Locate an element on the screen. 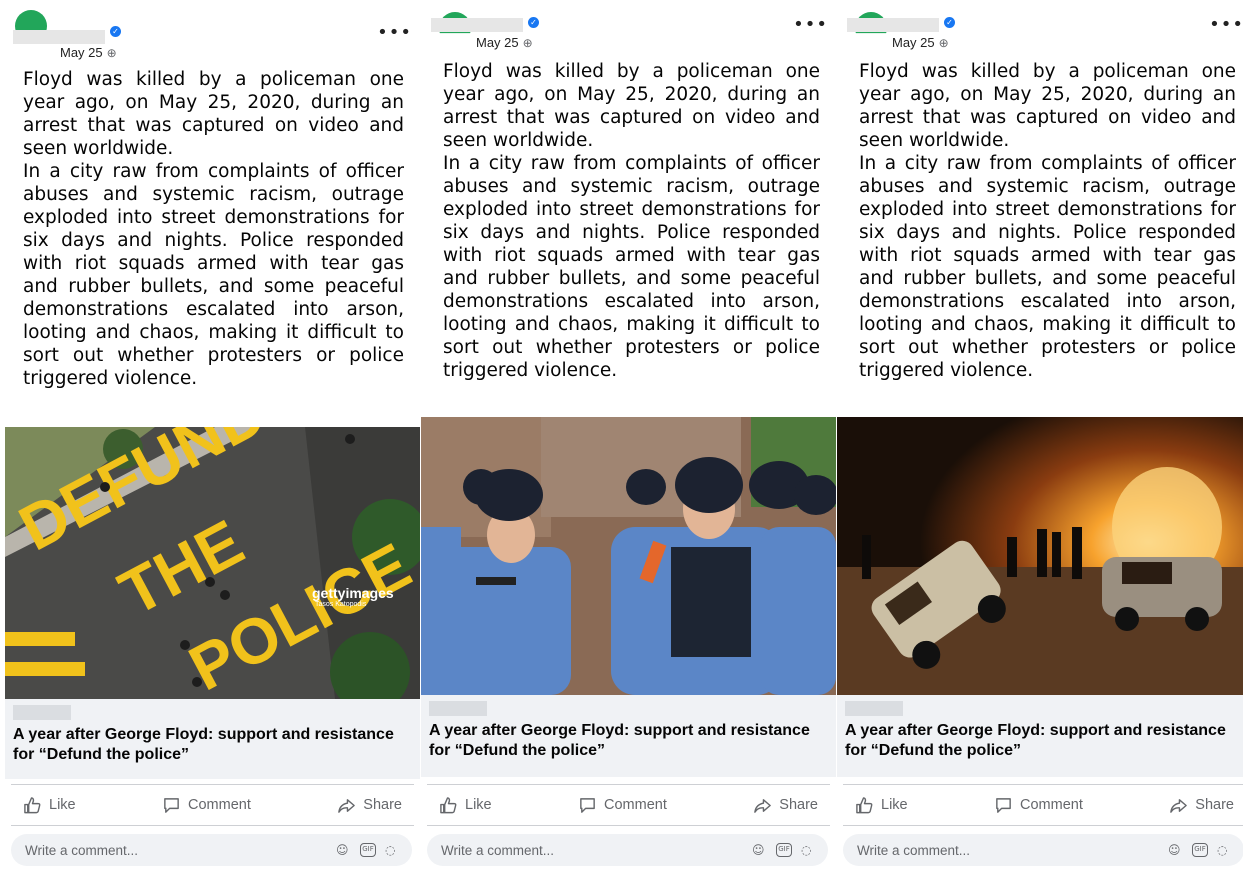  getty-watermark: gettyimages is located at coordinates (353, 593).